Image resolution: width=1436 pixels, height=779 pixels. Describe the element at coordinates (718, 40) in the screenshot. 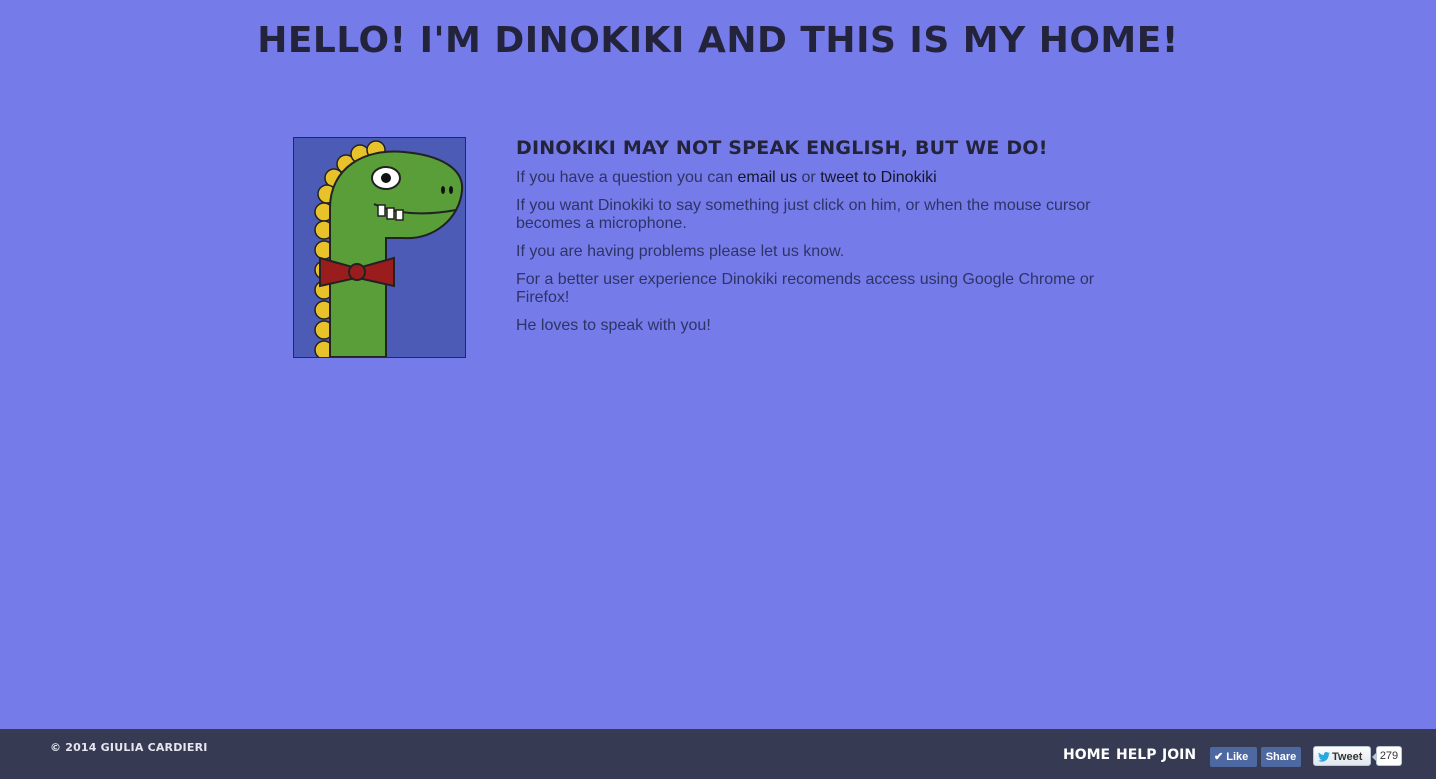

I see `page-title: HELLO! I'M DINOKIKI AND THIS IS MY HOME!` at that location.